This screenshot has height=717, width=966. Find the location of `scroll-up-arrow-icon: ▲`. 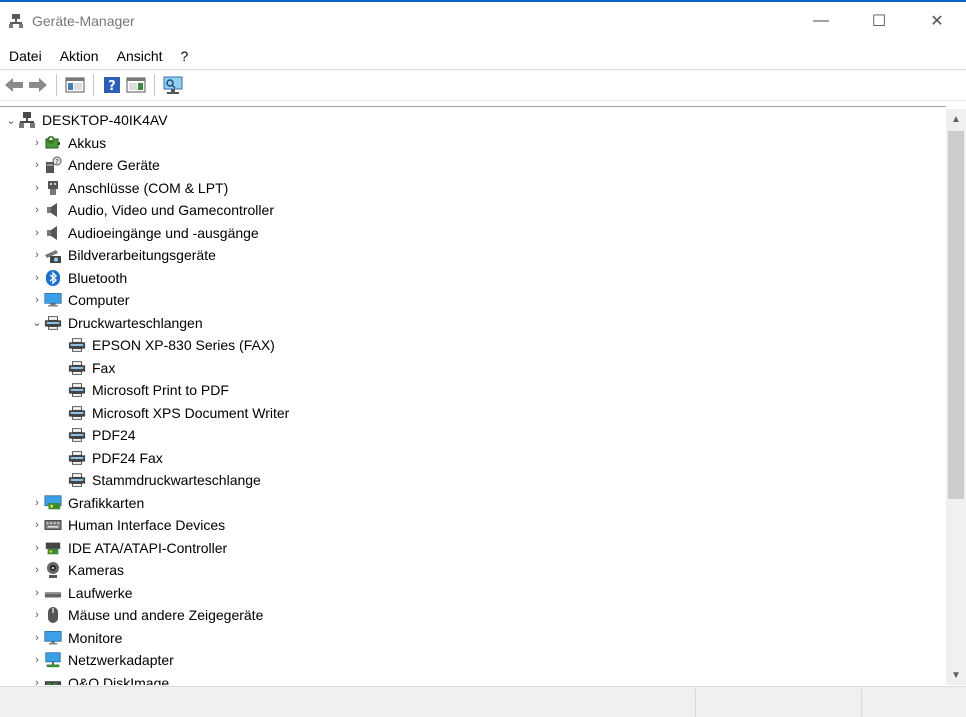

scroll-up-arrow-icon: ▲ is located at coordinates (956, 119).